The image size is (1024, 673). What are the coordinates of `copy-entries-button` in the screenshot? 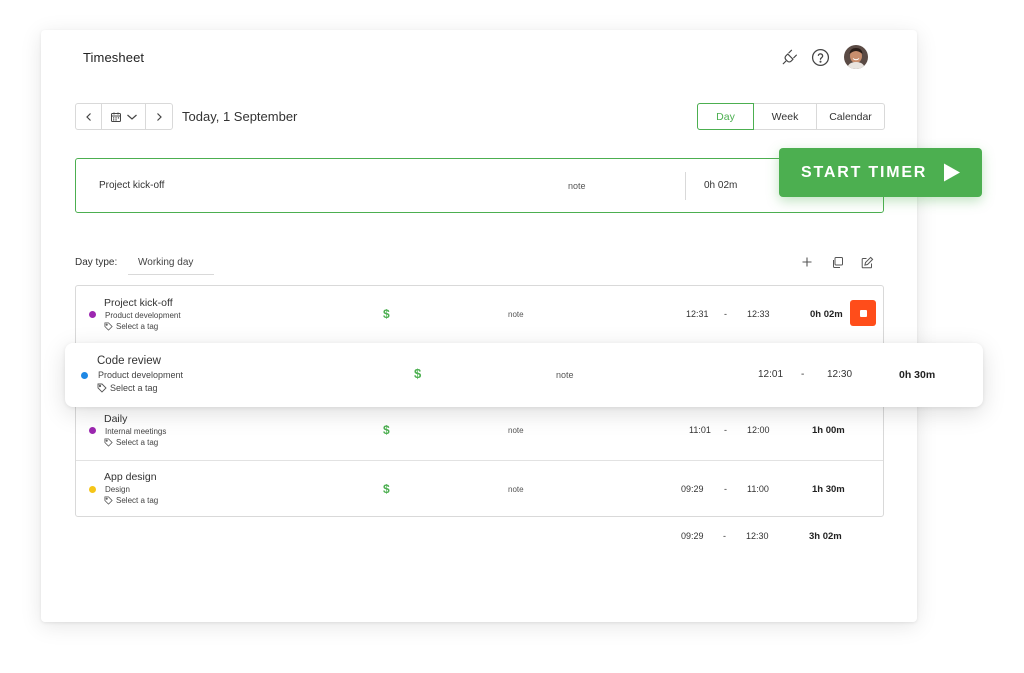 It's located at (837, 262).